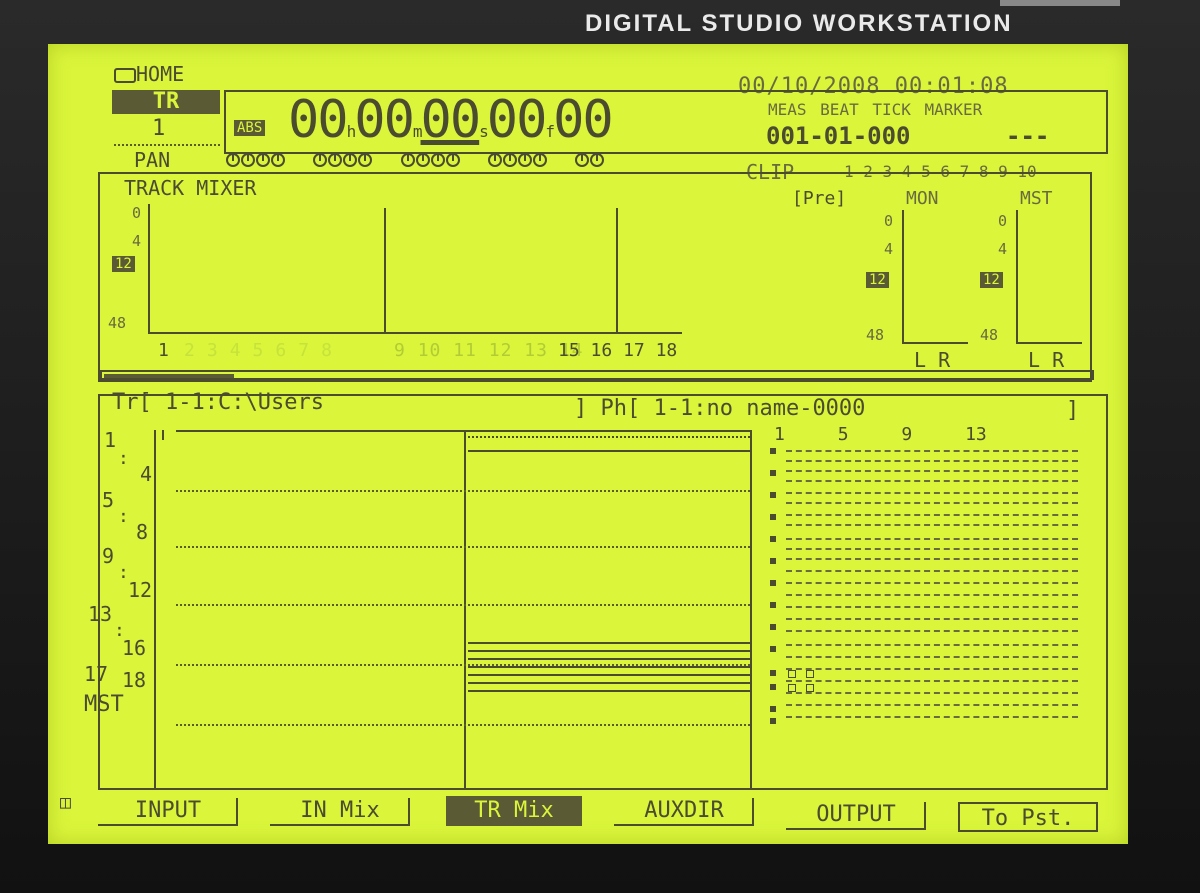 The image size is (1200, 893). Describe the element at coordinates (550, 131) in the screenshot. I see `frames-unit: f` at that location.